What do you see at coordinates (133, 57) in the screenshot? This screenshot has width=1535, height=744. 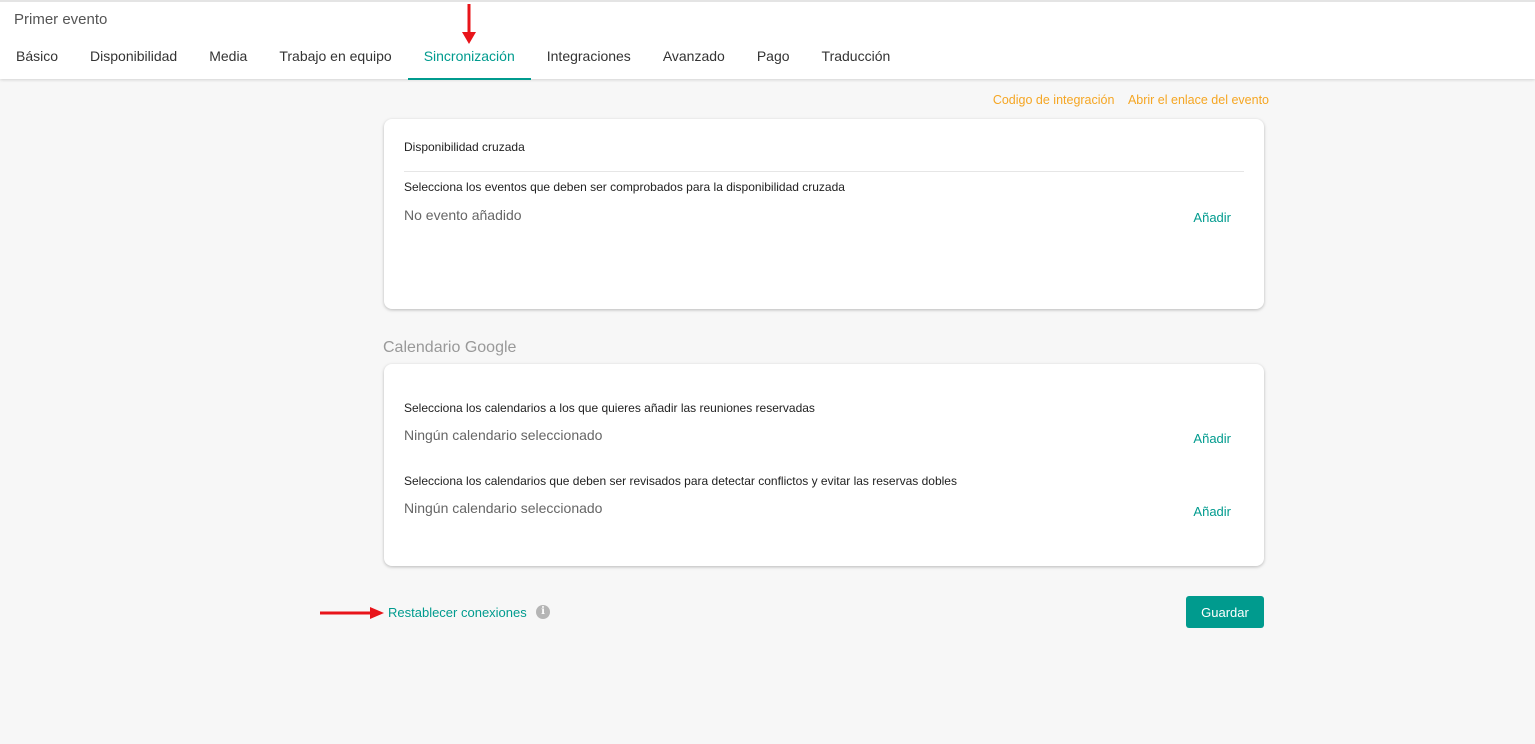 I see `tab-disponibilidad: Disponibilidad` at bounding box center [133, 57].